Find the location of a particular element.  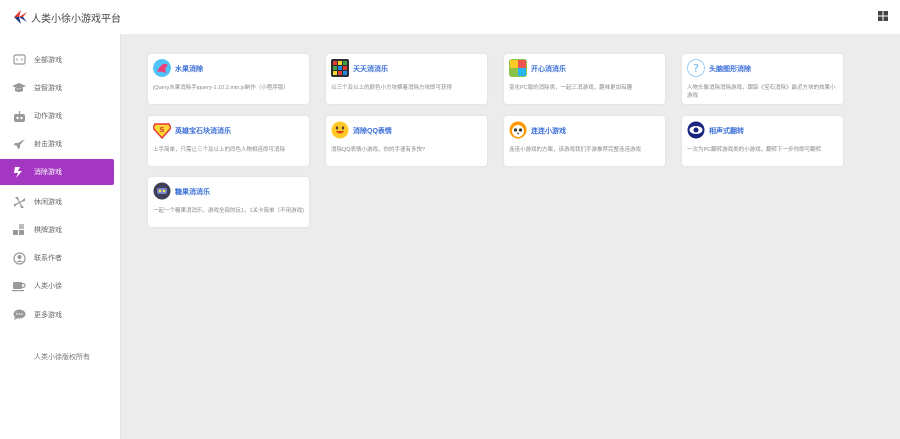

fruit-icon is located at coordinates (162, 68).